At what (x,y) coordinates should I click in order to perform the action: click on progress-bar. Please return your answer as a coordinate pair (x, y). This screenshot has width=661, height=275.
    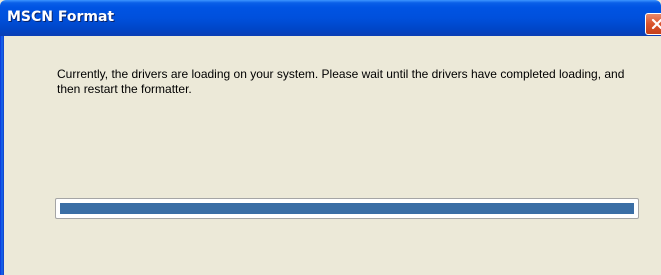
    Looking at the image, I should click on (347, 208).